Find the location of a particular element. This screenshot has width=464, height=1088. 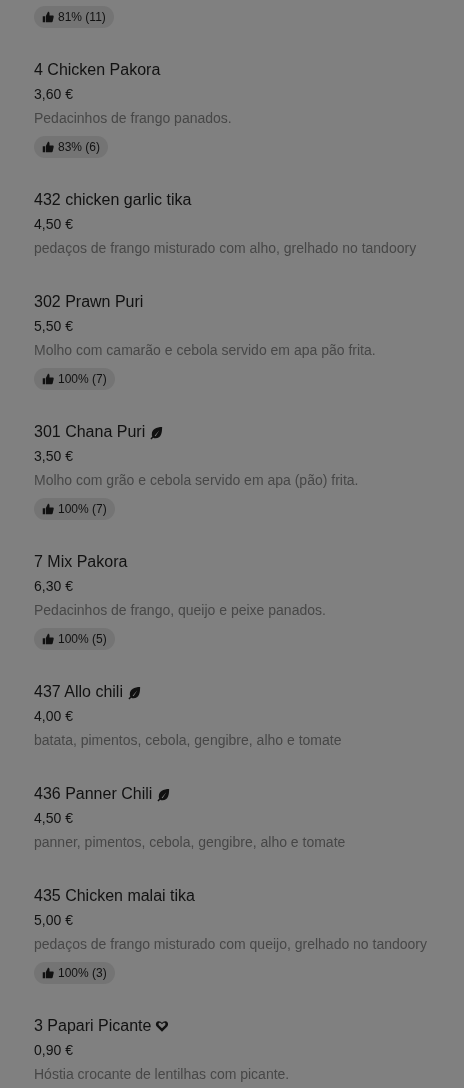

price: 4,00 € is located at coordinates (54, 716).